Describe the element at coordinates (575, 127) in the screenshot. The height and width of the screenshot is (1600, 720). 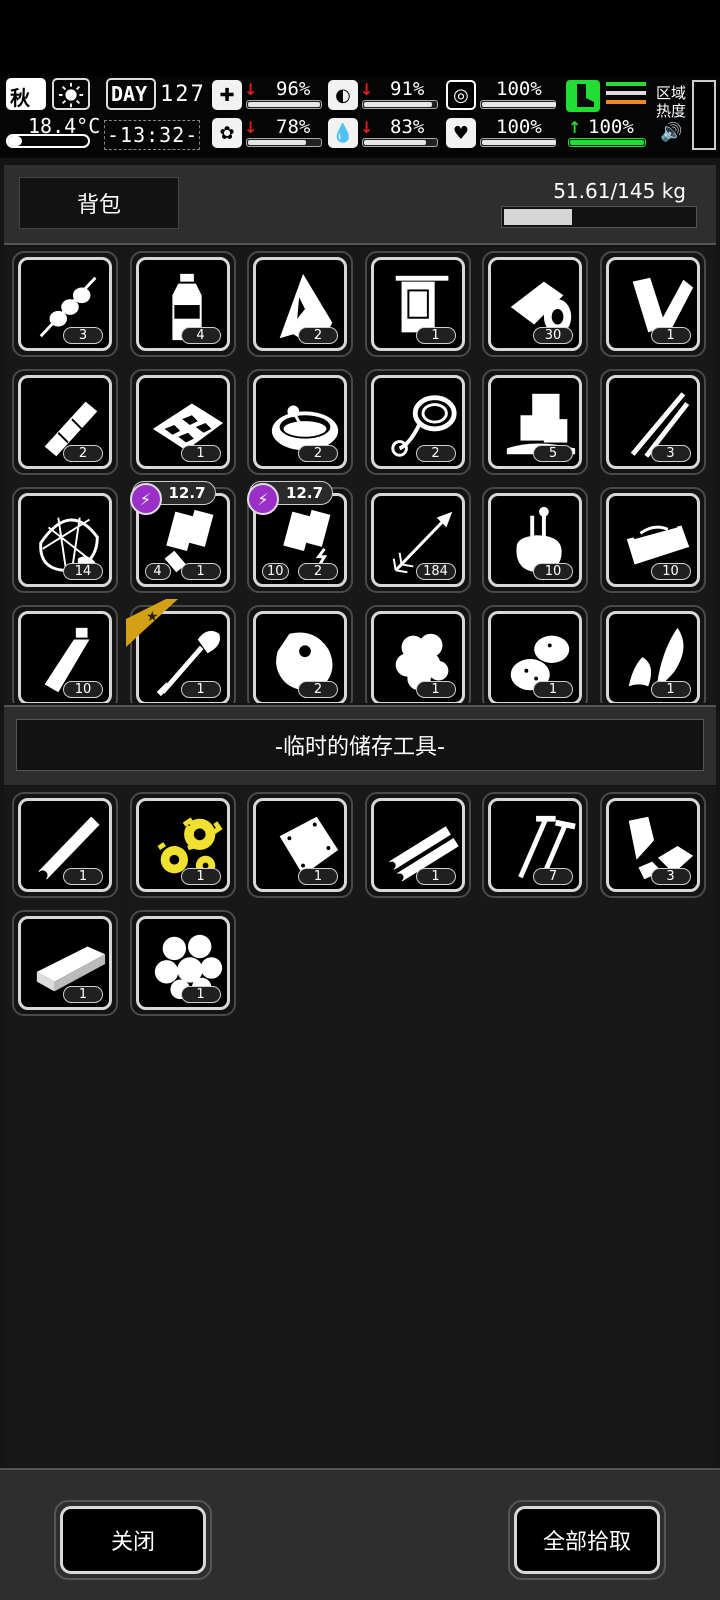
I see `speed-up-arrow: ↑` at that location.